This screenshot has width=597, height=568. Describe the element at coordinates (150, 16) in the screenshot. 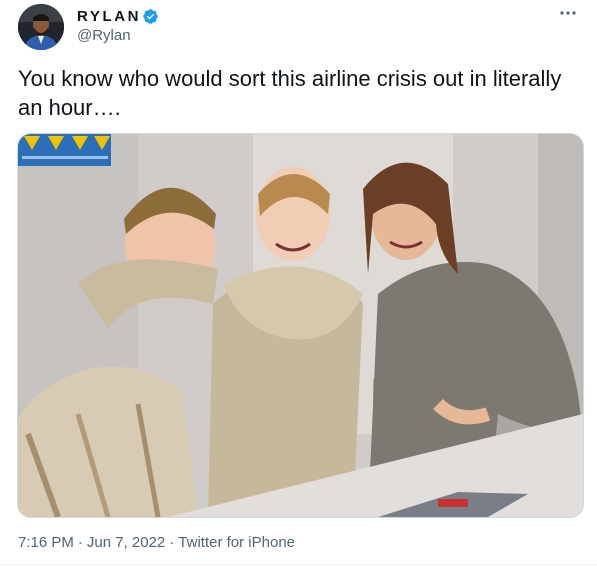

I see `verified-badge-icon` at that location.